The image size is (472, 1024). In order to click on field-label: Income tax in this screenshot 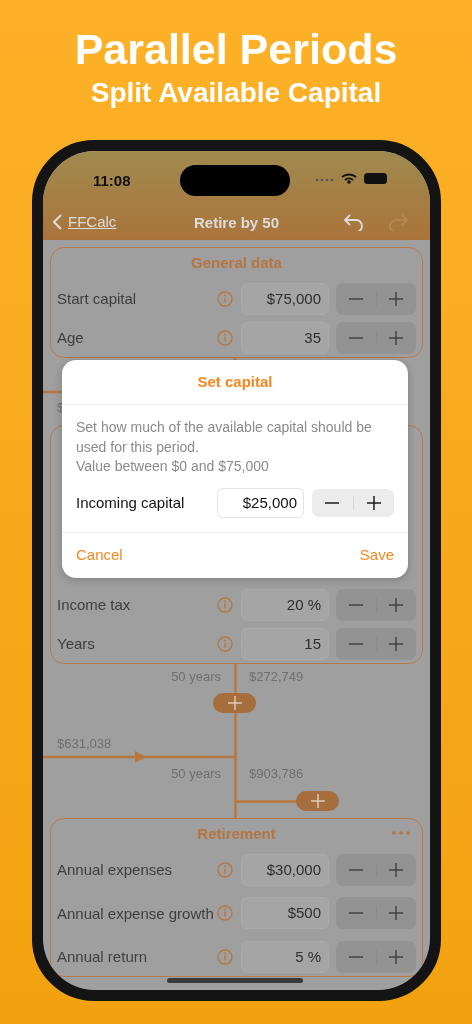, I will do `click(94, 604)`.